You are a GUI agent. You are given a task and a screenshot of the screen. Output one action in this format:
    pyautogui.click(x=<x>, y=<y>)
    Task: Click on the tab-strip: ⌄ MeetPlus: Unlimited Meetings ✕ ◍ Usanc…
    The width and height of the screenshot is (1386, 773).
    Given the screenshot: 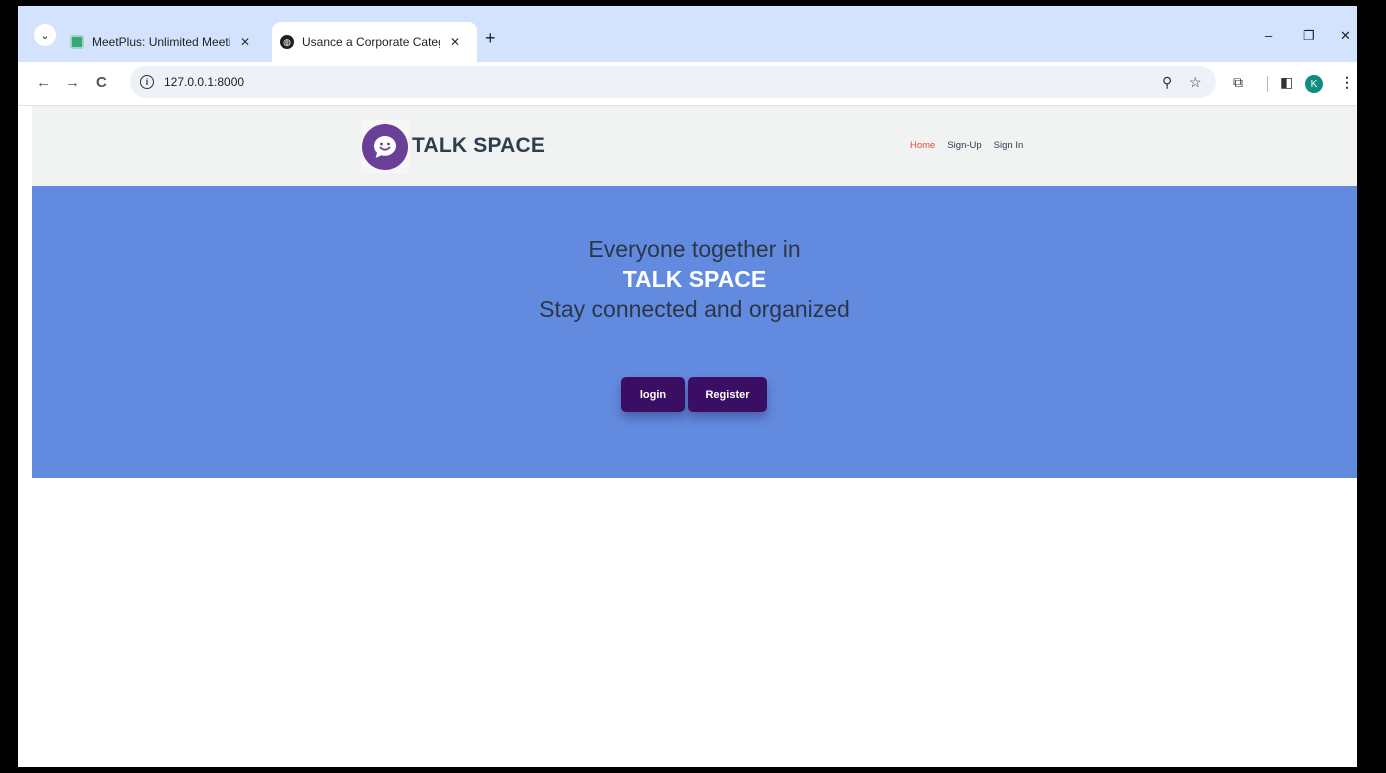 What is the action you would take?
    pyautogui.click(x=687, y=34)
    